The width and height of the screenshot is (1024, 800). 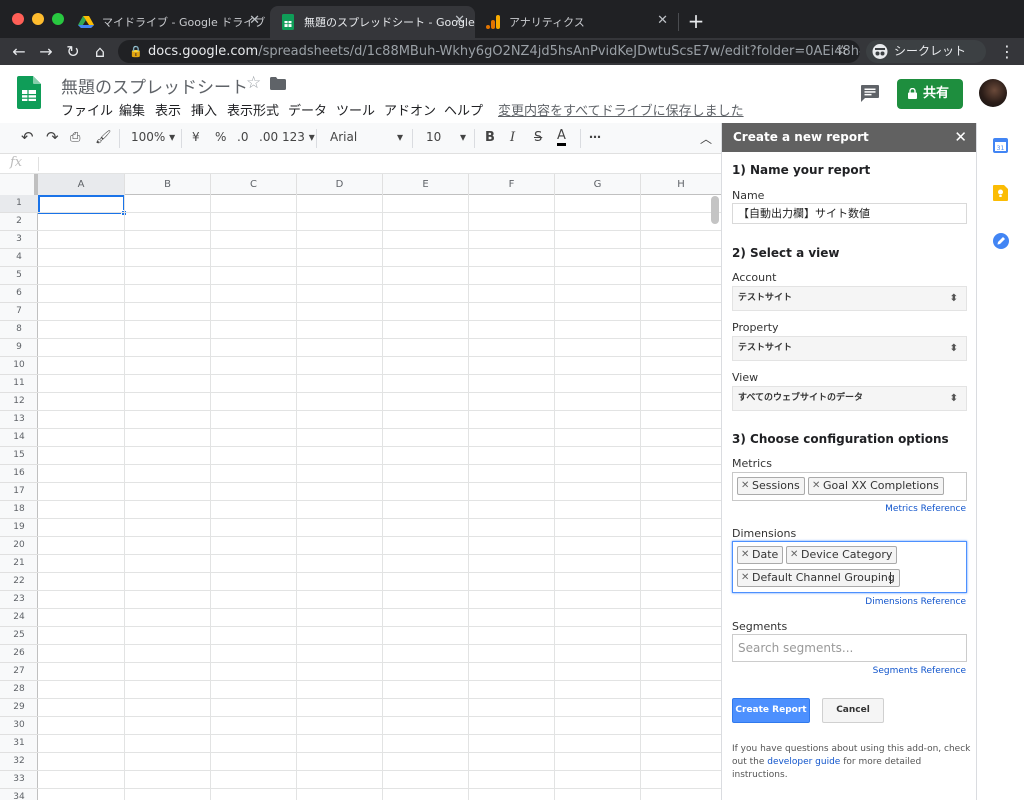 I want to click on metric-chip: ✕ Goal XX Completions, so click(x=876, y=486).